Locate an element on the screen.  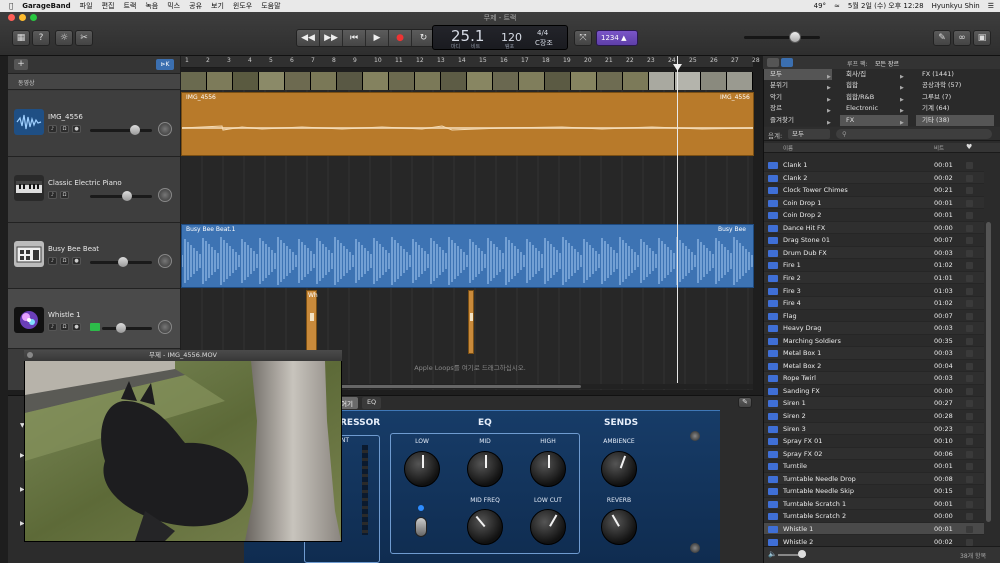
menu-share: 공유 is located at coordinates (195, 6).